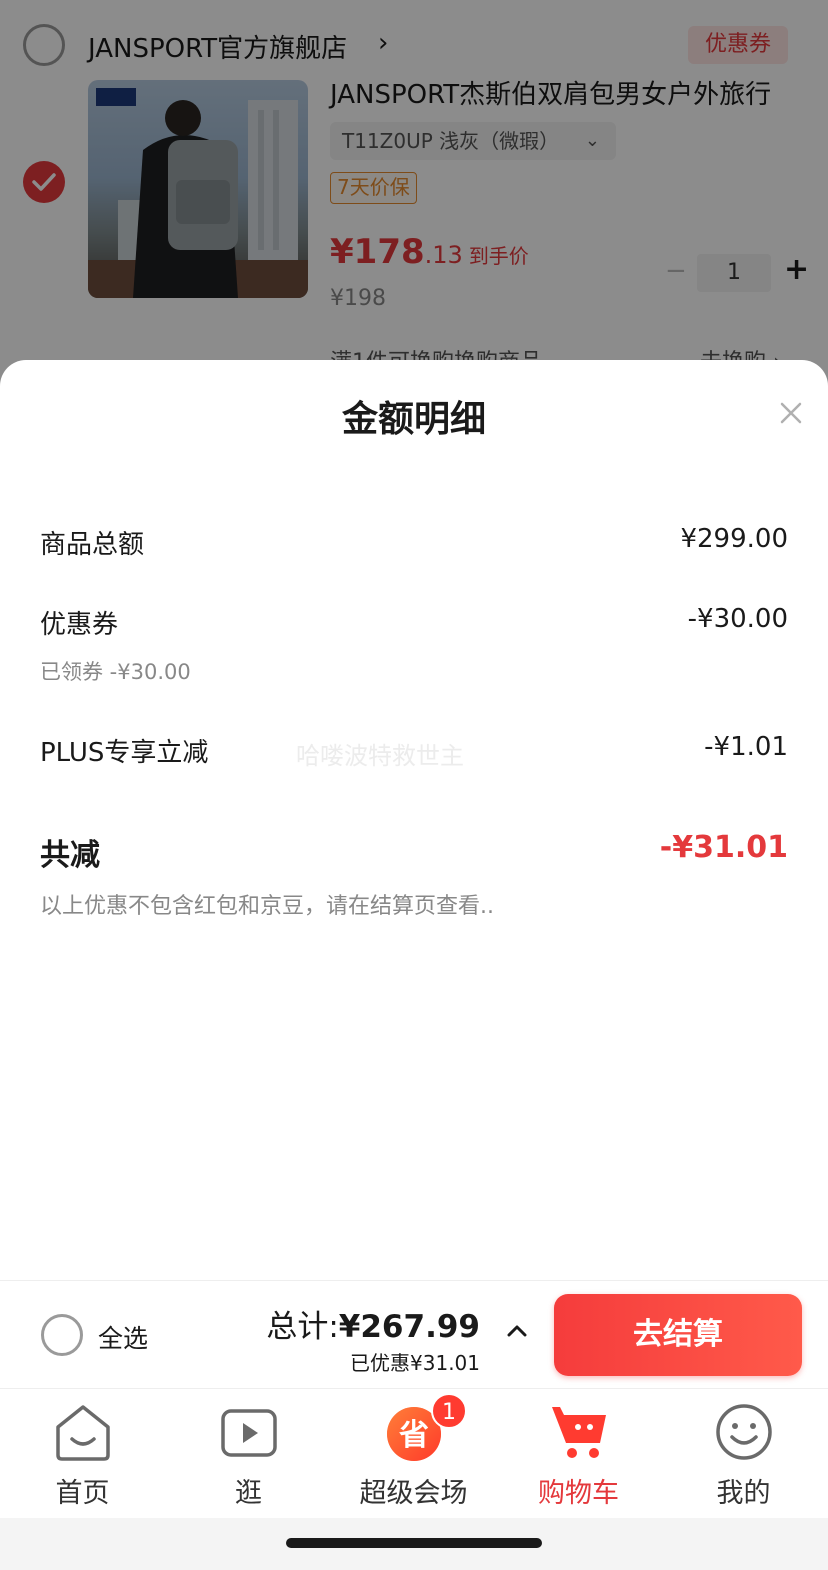  I want to click on system-nav-area, so click(414, 1544).